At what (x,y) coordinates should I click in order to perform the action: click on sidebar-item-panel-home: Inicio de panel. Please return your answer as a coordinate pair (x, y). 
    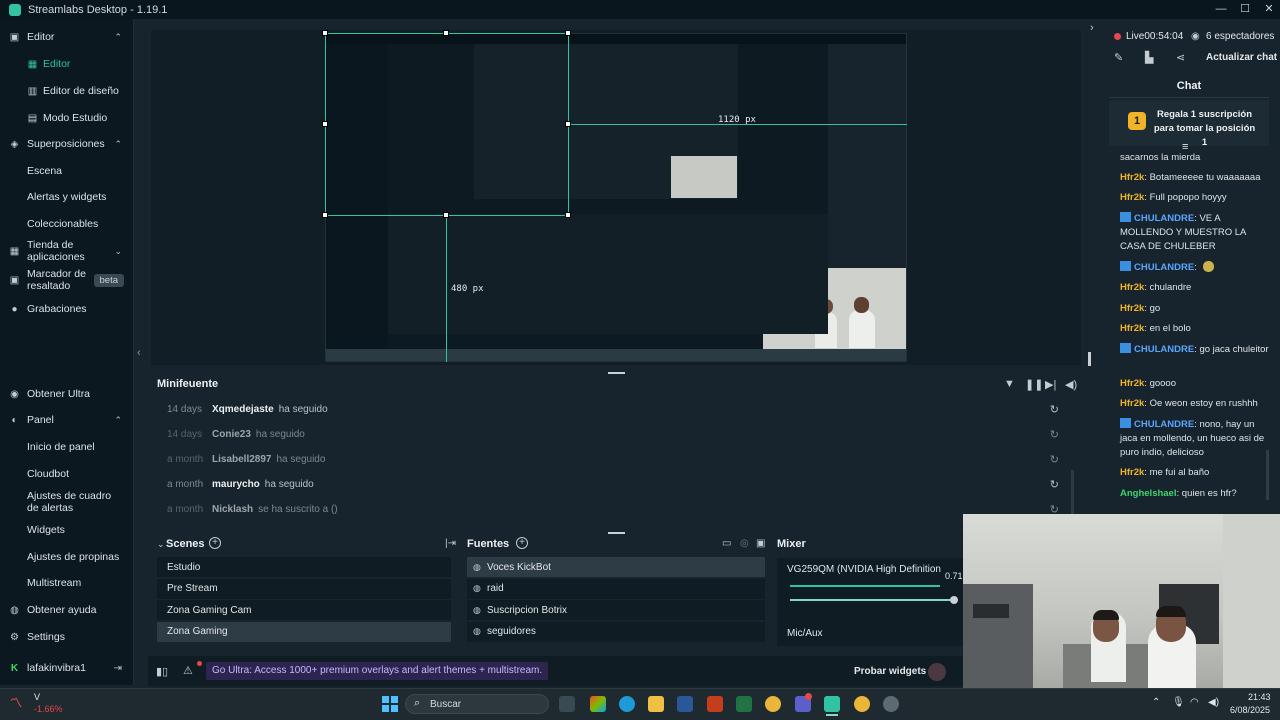
    Looking at the image, I should click on (67, 447).